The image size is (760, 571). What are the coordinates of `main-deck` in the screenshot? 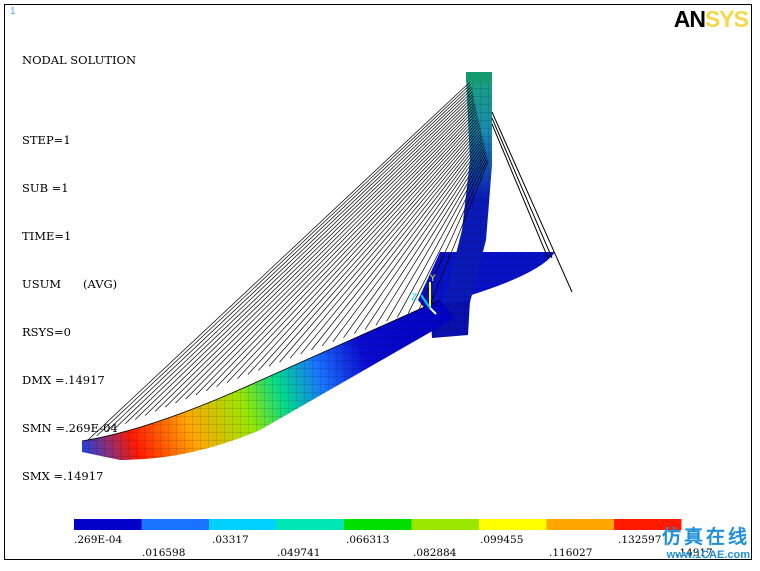 It's located at (268, 379).